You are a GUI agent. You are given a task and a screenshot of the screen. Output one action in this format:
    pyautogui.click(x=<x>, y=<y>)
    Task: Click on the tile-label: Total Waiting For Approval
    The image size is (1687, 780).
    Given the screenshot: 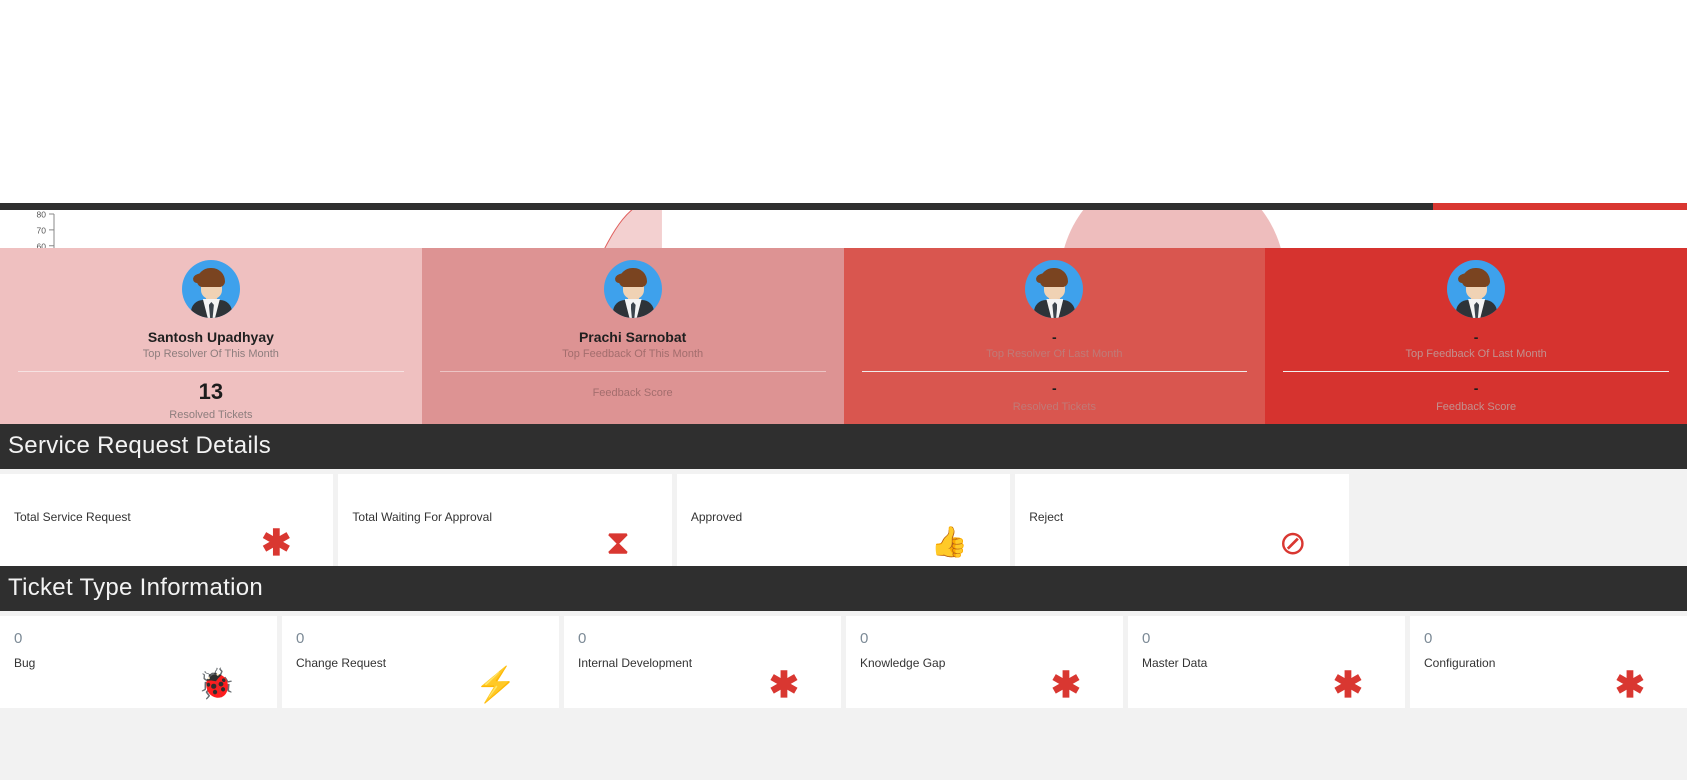 What is the action you would take?
    pyautogui.click(x=422, y=517)
    